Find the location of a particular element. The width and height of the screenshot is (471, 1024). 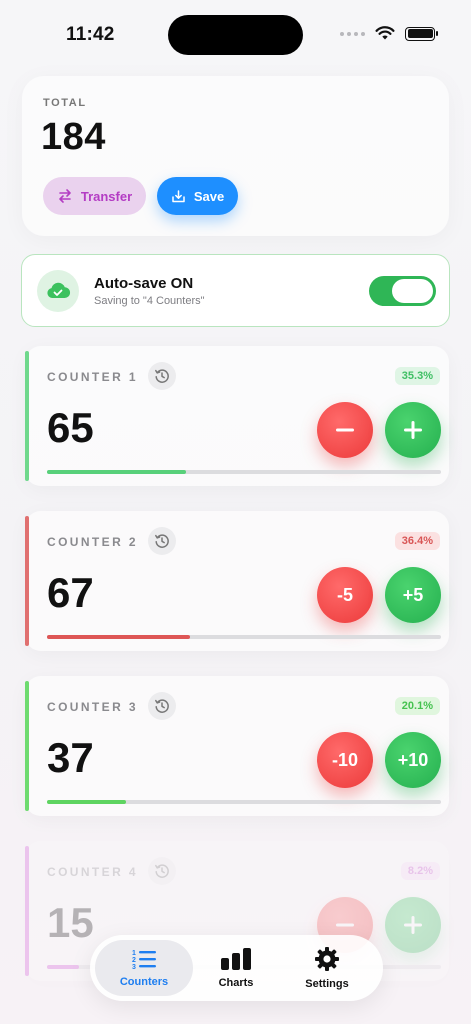

decrement-button is located at coordinates (345, 430).